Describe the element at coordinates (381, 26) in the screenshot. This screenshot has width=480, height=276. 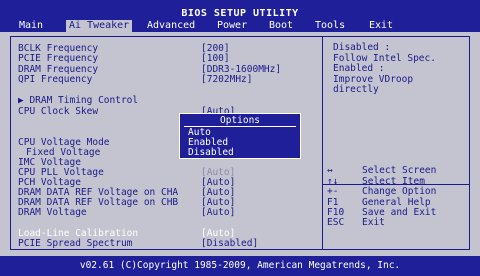
I see `tab-exit: Exit` at that location.